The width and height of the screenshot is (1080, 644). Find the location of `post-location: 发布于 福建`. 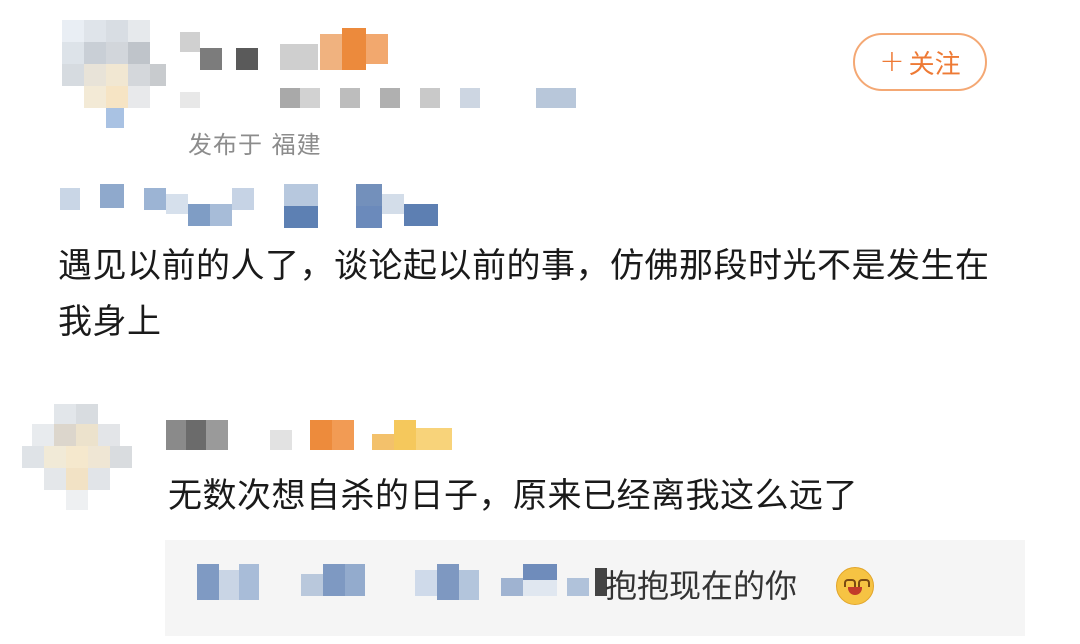

post-location: 发布于 福建 is located at coordinates (255, 145).